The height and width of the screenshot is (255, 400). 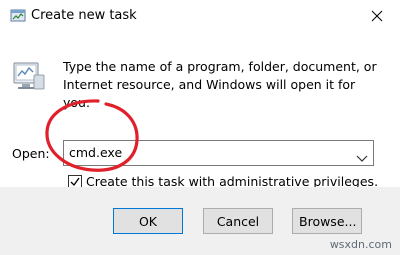 What do you see at coordinates (200, 17) in the screenshot?
I see `title-bar: Create new task` at bounding box center [200, 17].